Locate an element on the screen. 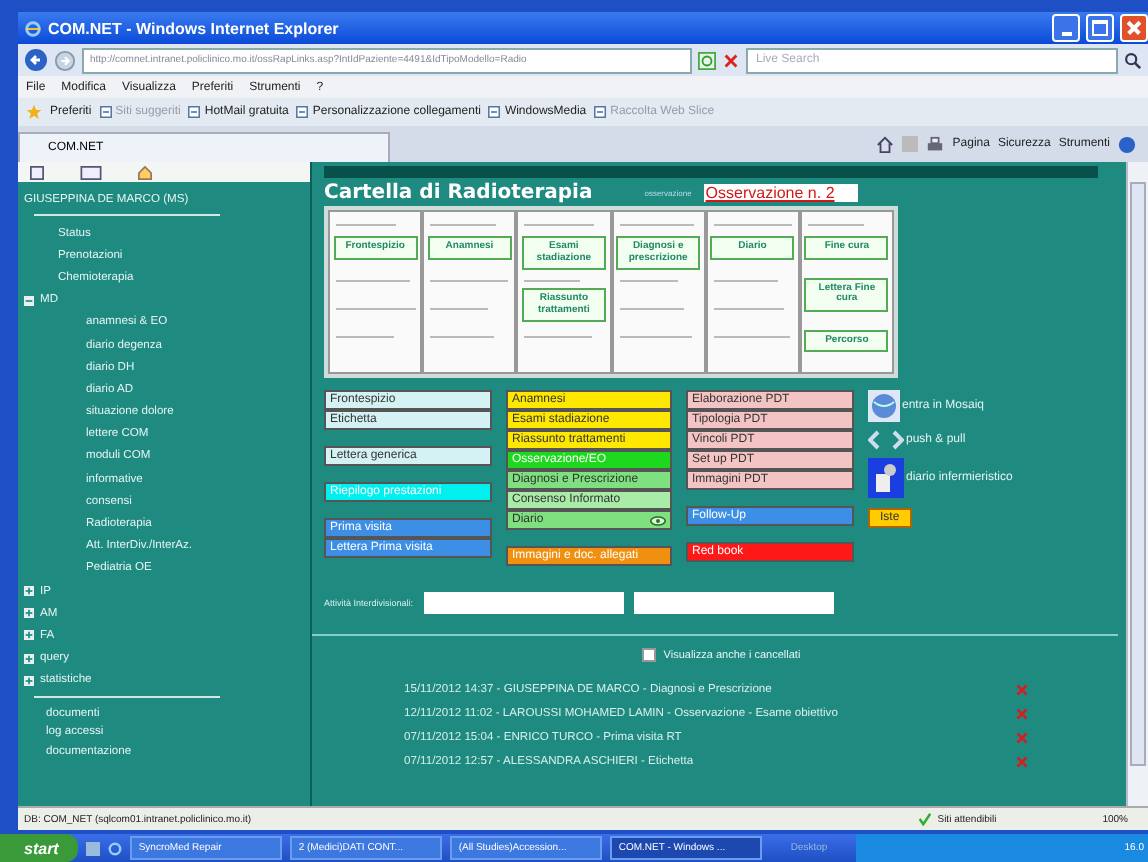 This screenshot has width=1148, height=862. printer-icon is located at coordinates (935, 144).